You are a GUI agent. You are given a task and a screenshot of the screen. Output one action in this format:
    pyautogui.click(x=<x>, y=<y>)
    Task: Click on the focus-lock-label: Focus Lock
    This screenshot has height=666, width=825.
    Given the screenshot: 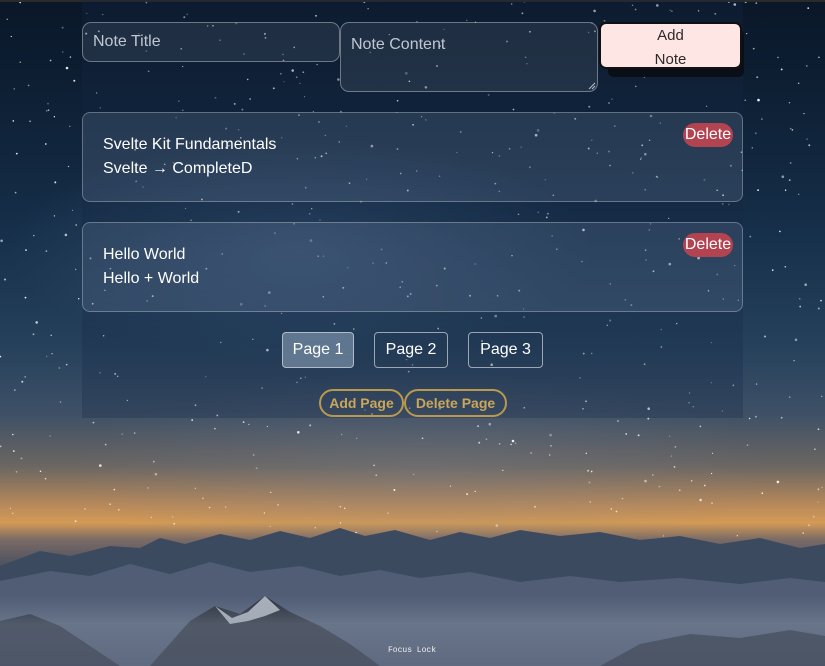 What is the action you would take?
    pyautogui.click(x=412, y=650)
    